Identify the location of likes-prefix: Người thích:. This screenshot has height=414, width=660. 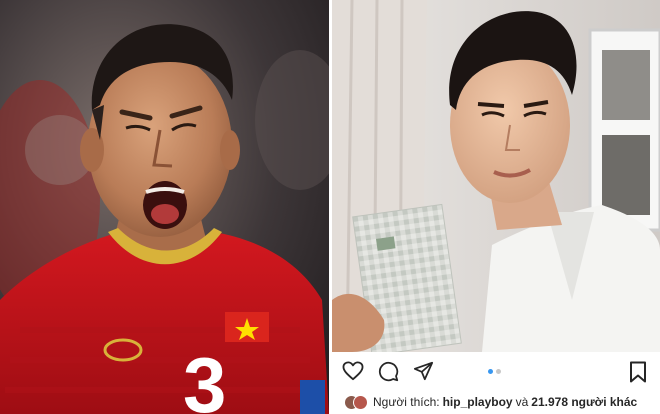
(406, 402).